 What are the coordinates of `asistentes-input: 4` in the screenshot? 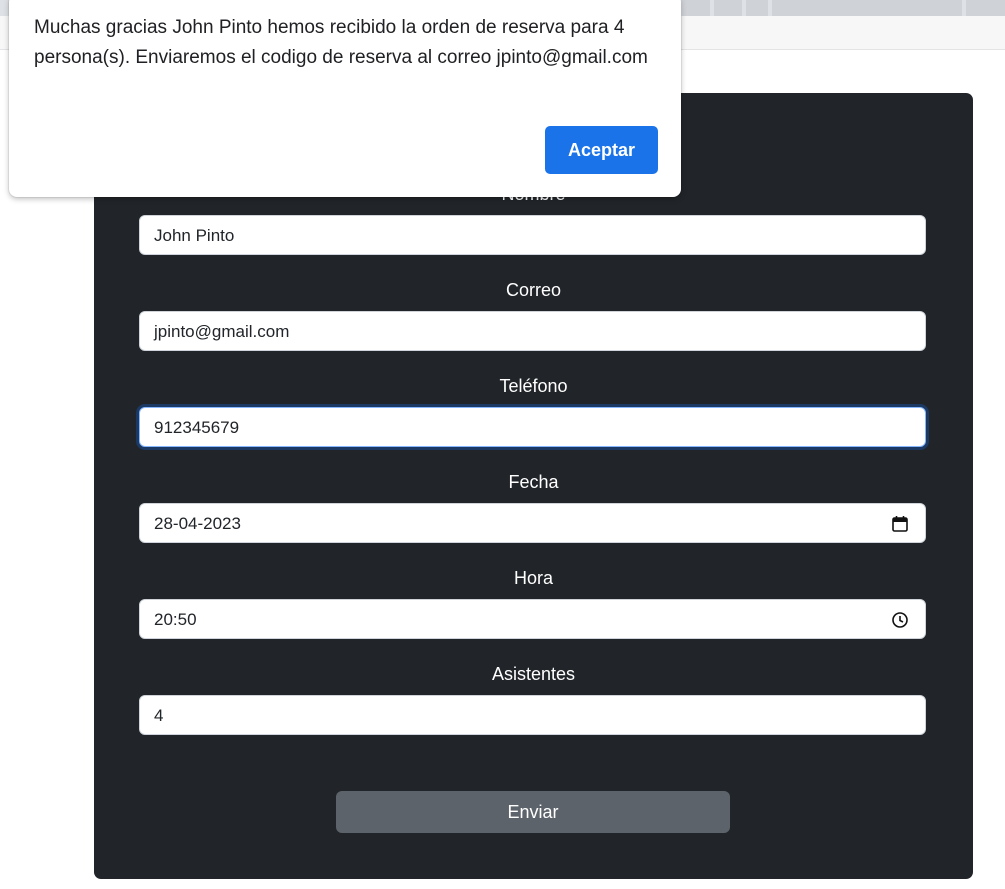 It's located at (532, 715).